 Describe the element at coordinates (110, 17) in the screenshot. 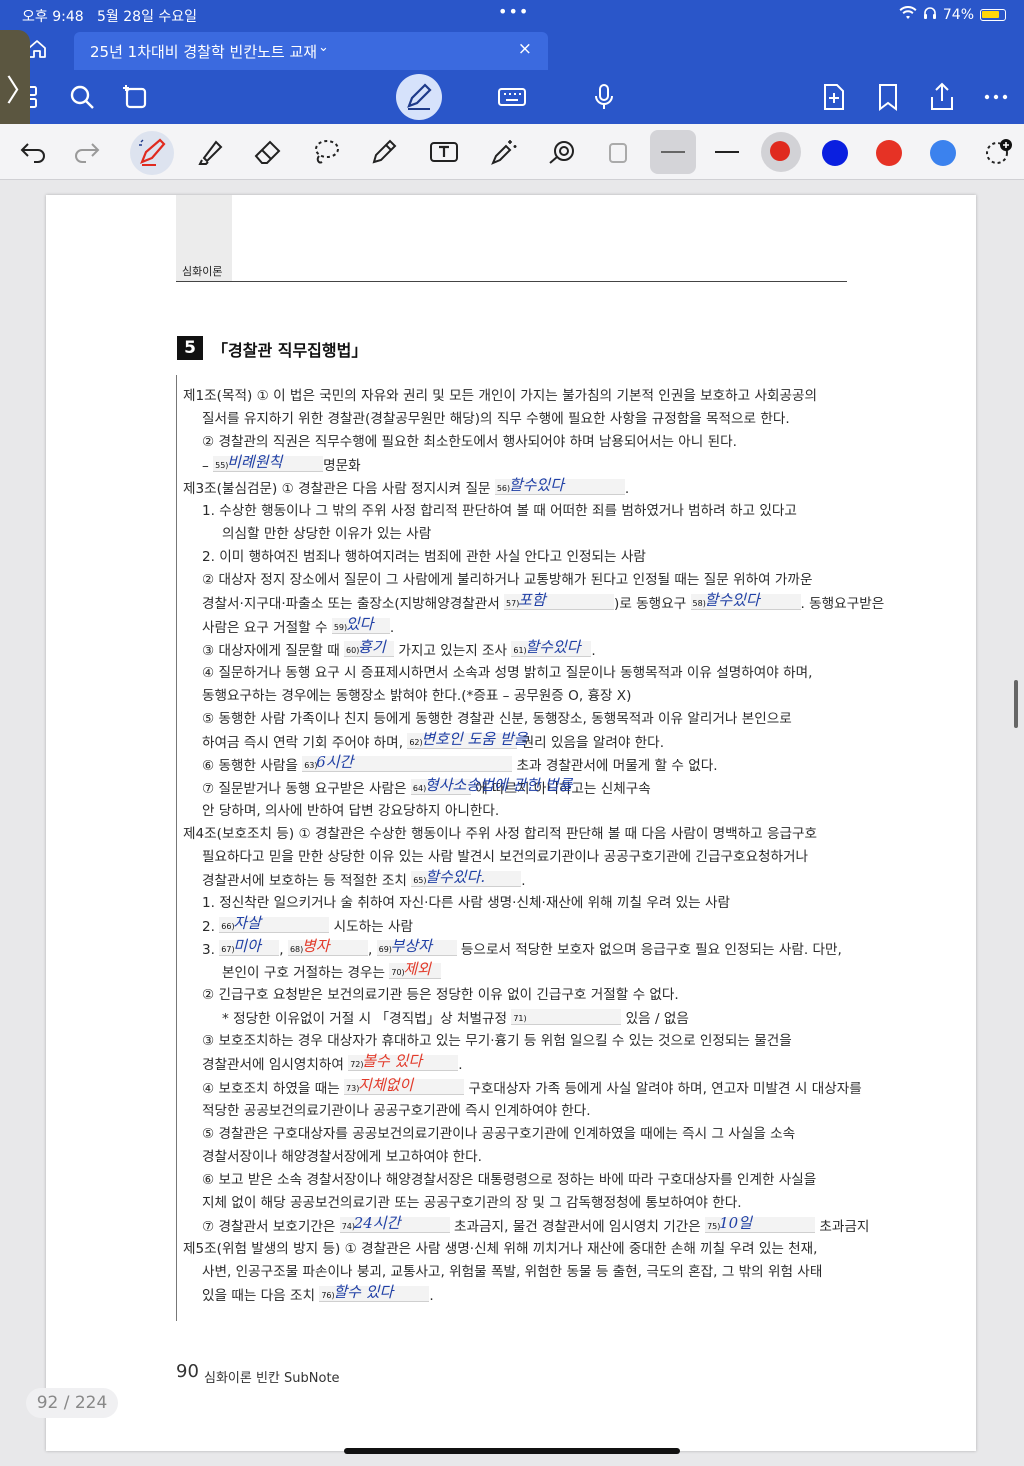

I see `status-time: 오후 9:48 5월 28일 수요일` at that location.